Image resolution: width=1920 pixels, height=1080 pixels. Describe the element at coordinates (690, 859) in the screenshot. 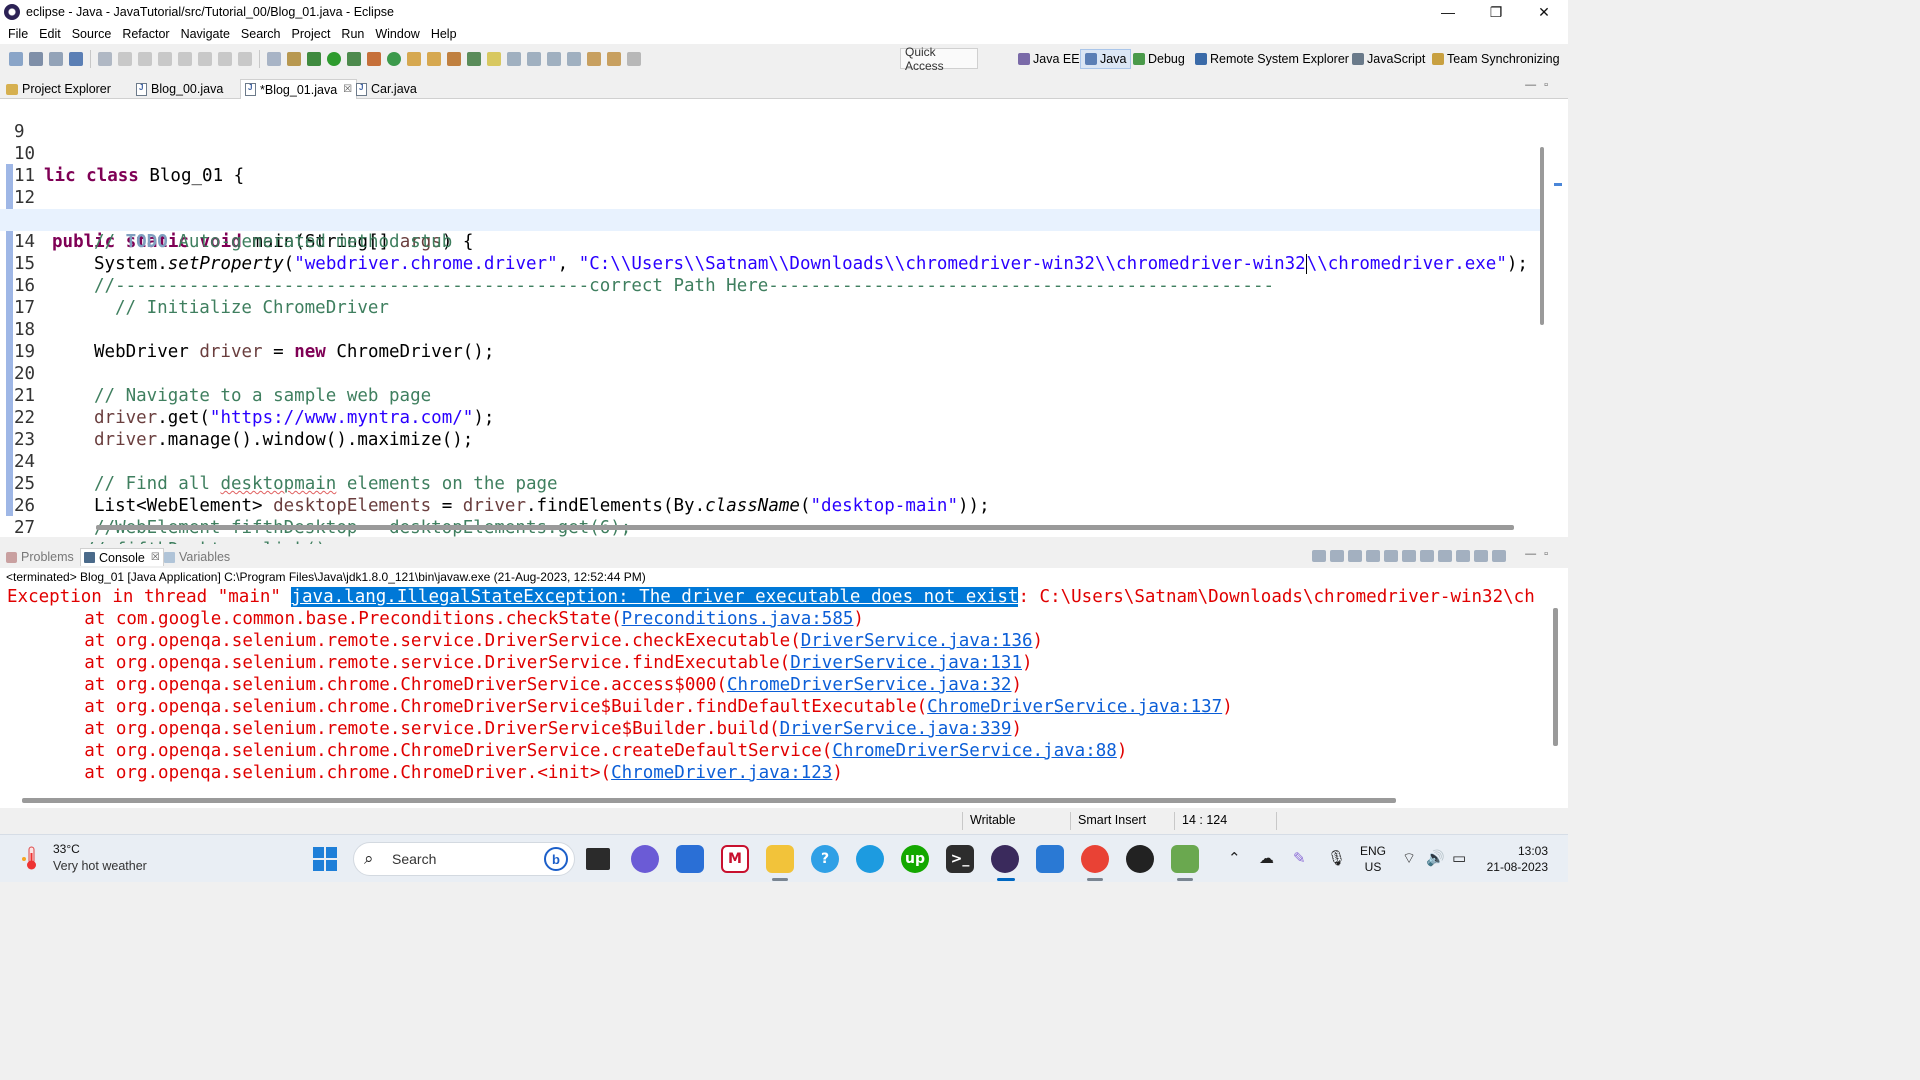

I see `microsoft-store-icon` at that location.